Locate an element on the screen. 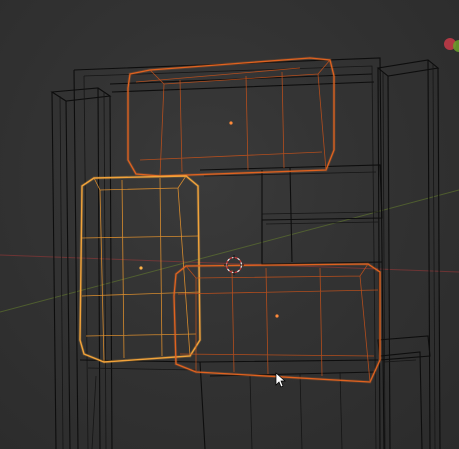 This screenshot has width=459, height=449. right-ledge is located at coordinates (404, 348).